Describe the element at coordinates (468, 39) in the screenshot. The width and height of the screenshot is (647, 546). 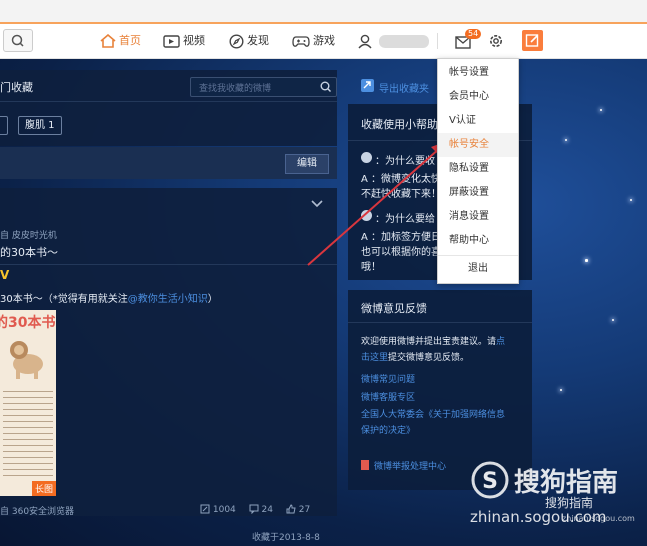
I see `message-button: 54` at that location.